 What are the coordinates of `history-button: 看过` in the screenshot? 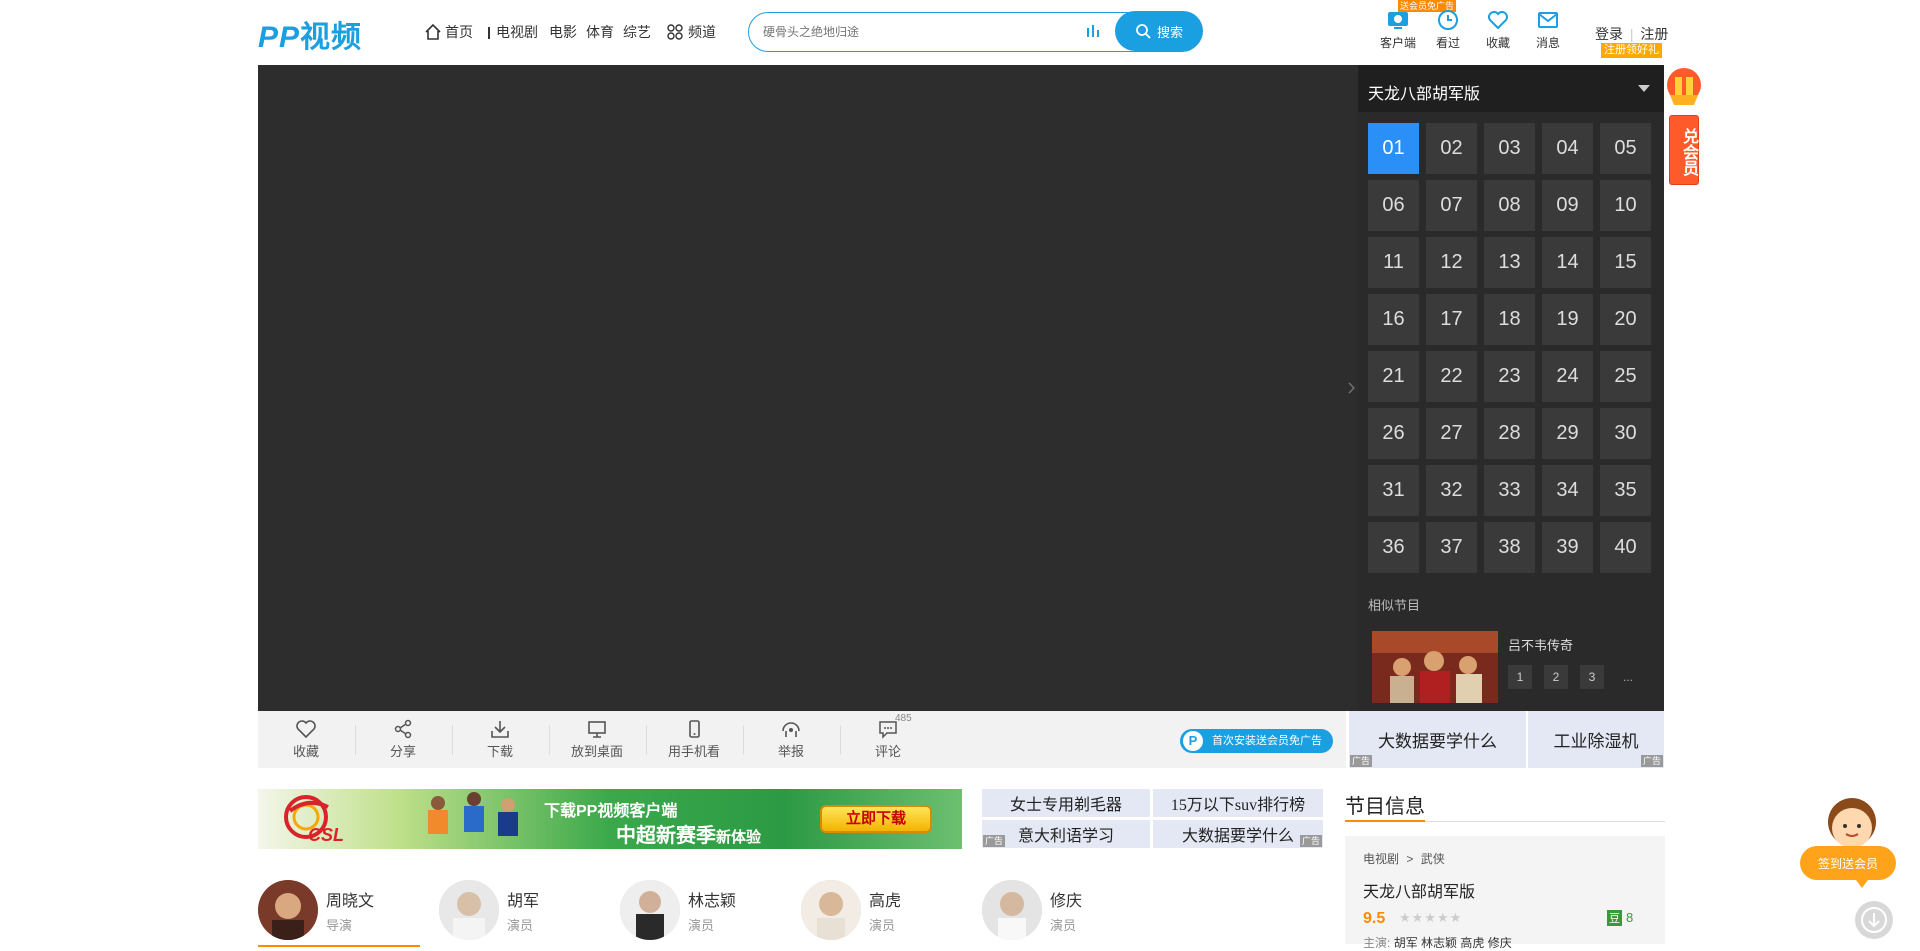 It's located at (1448, 29).